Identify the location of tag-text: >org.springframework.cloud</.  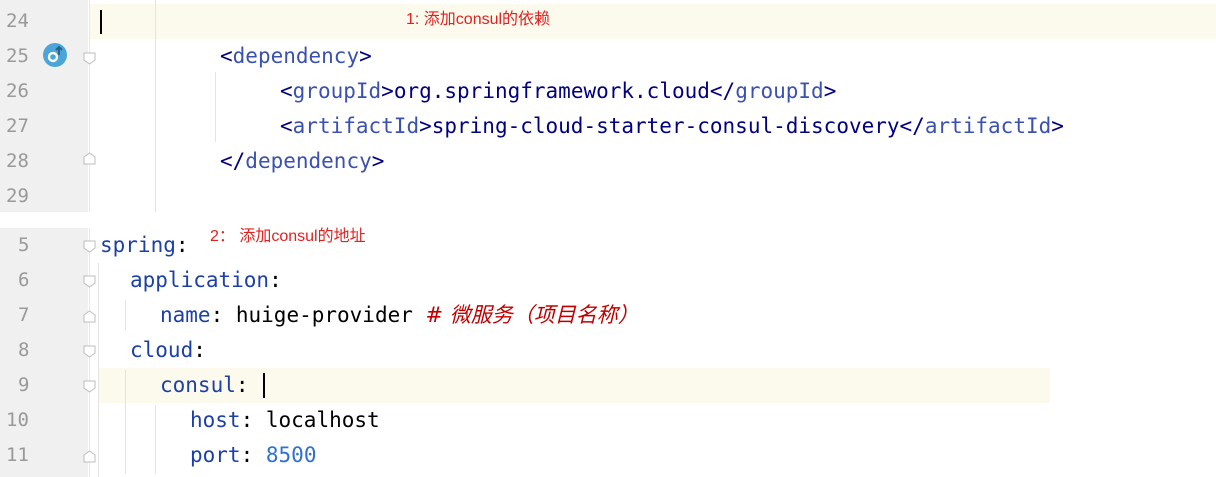
(558, 91).